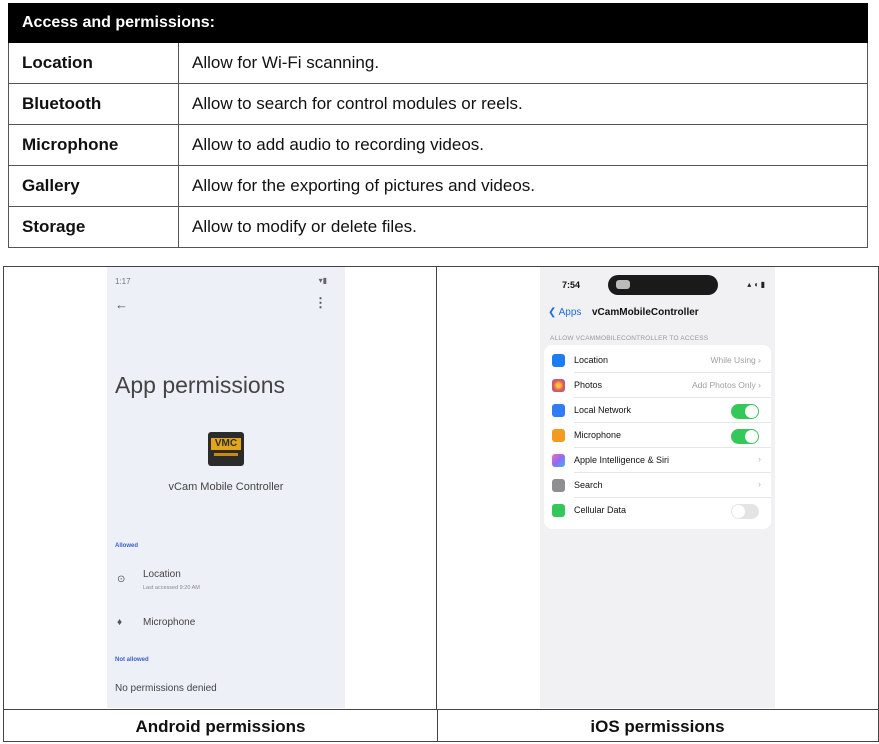 This screenshot has width=879, height=744. What do you see at coordinates (171, 588) in the screenshot?
I see `android-location-sub: Last accessed 9:20 AM` at bounding box center [171, 588].